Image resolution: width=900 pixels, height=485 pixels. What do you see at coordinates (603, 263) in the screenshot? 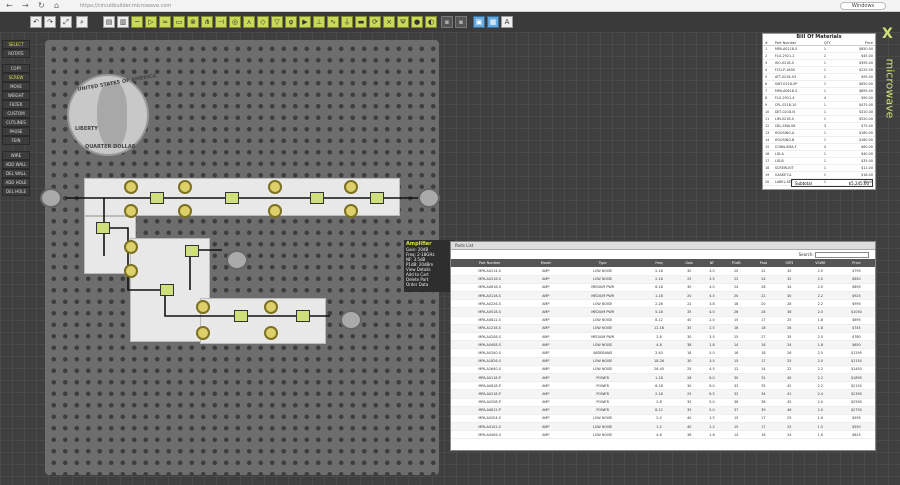
I see `table-header-cell: Type` at bounding box center [603, 263].